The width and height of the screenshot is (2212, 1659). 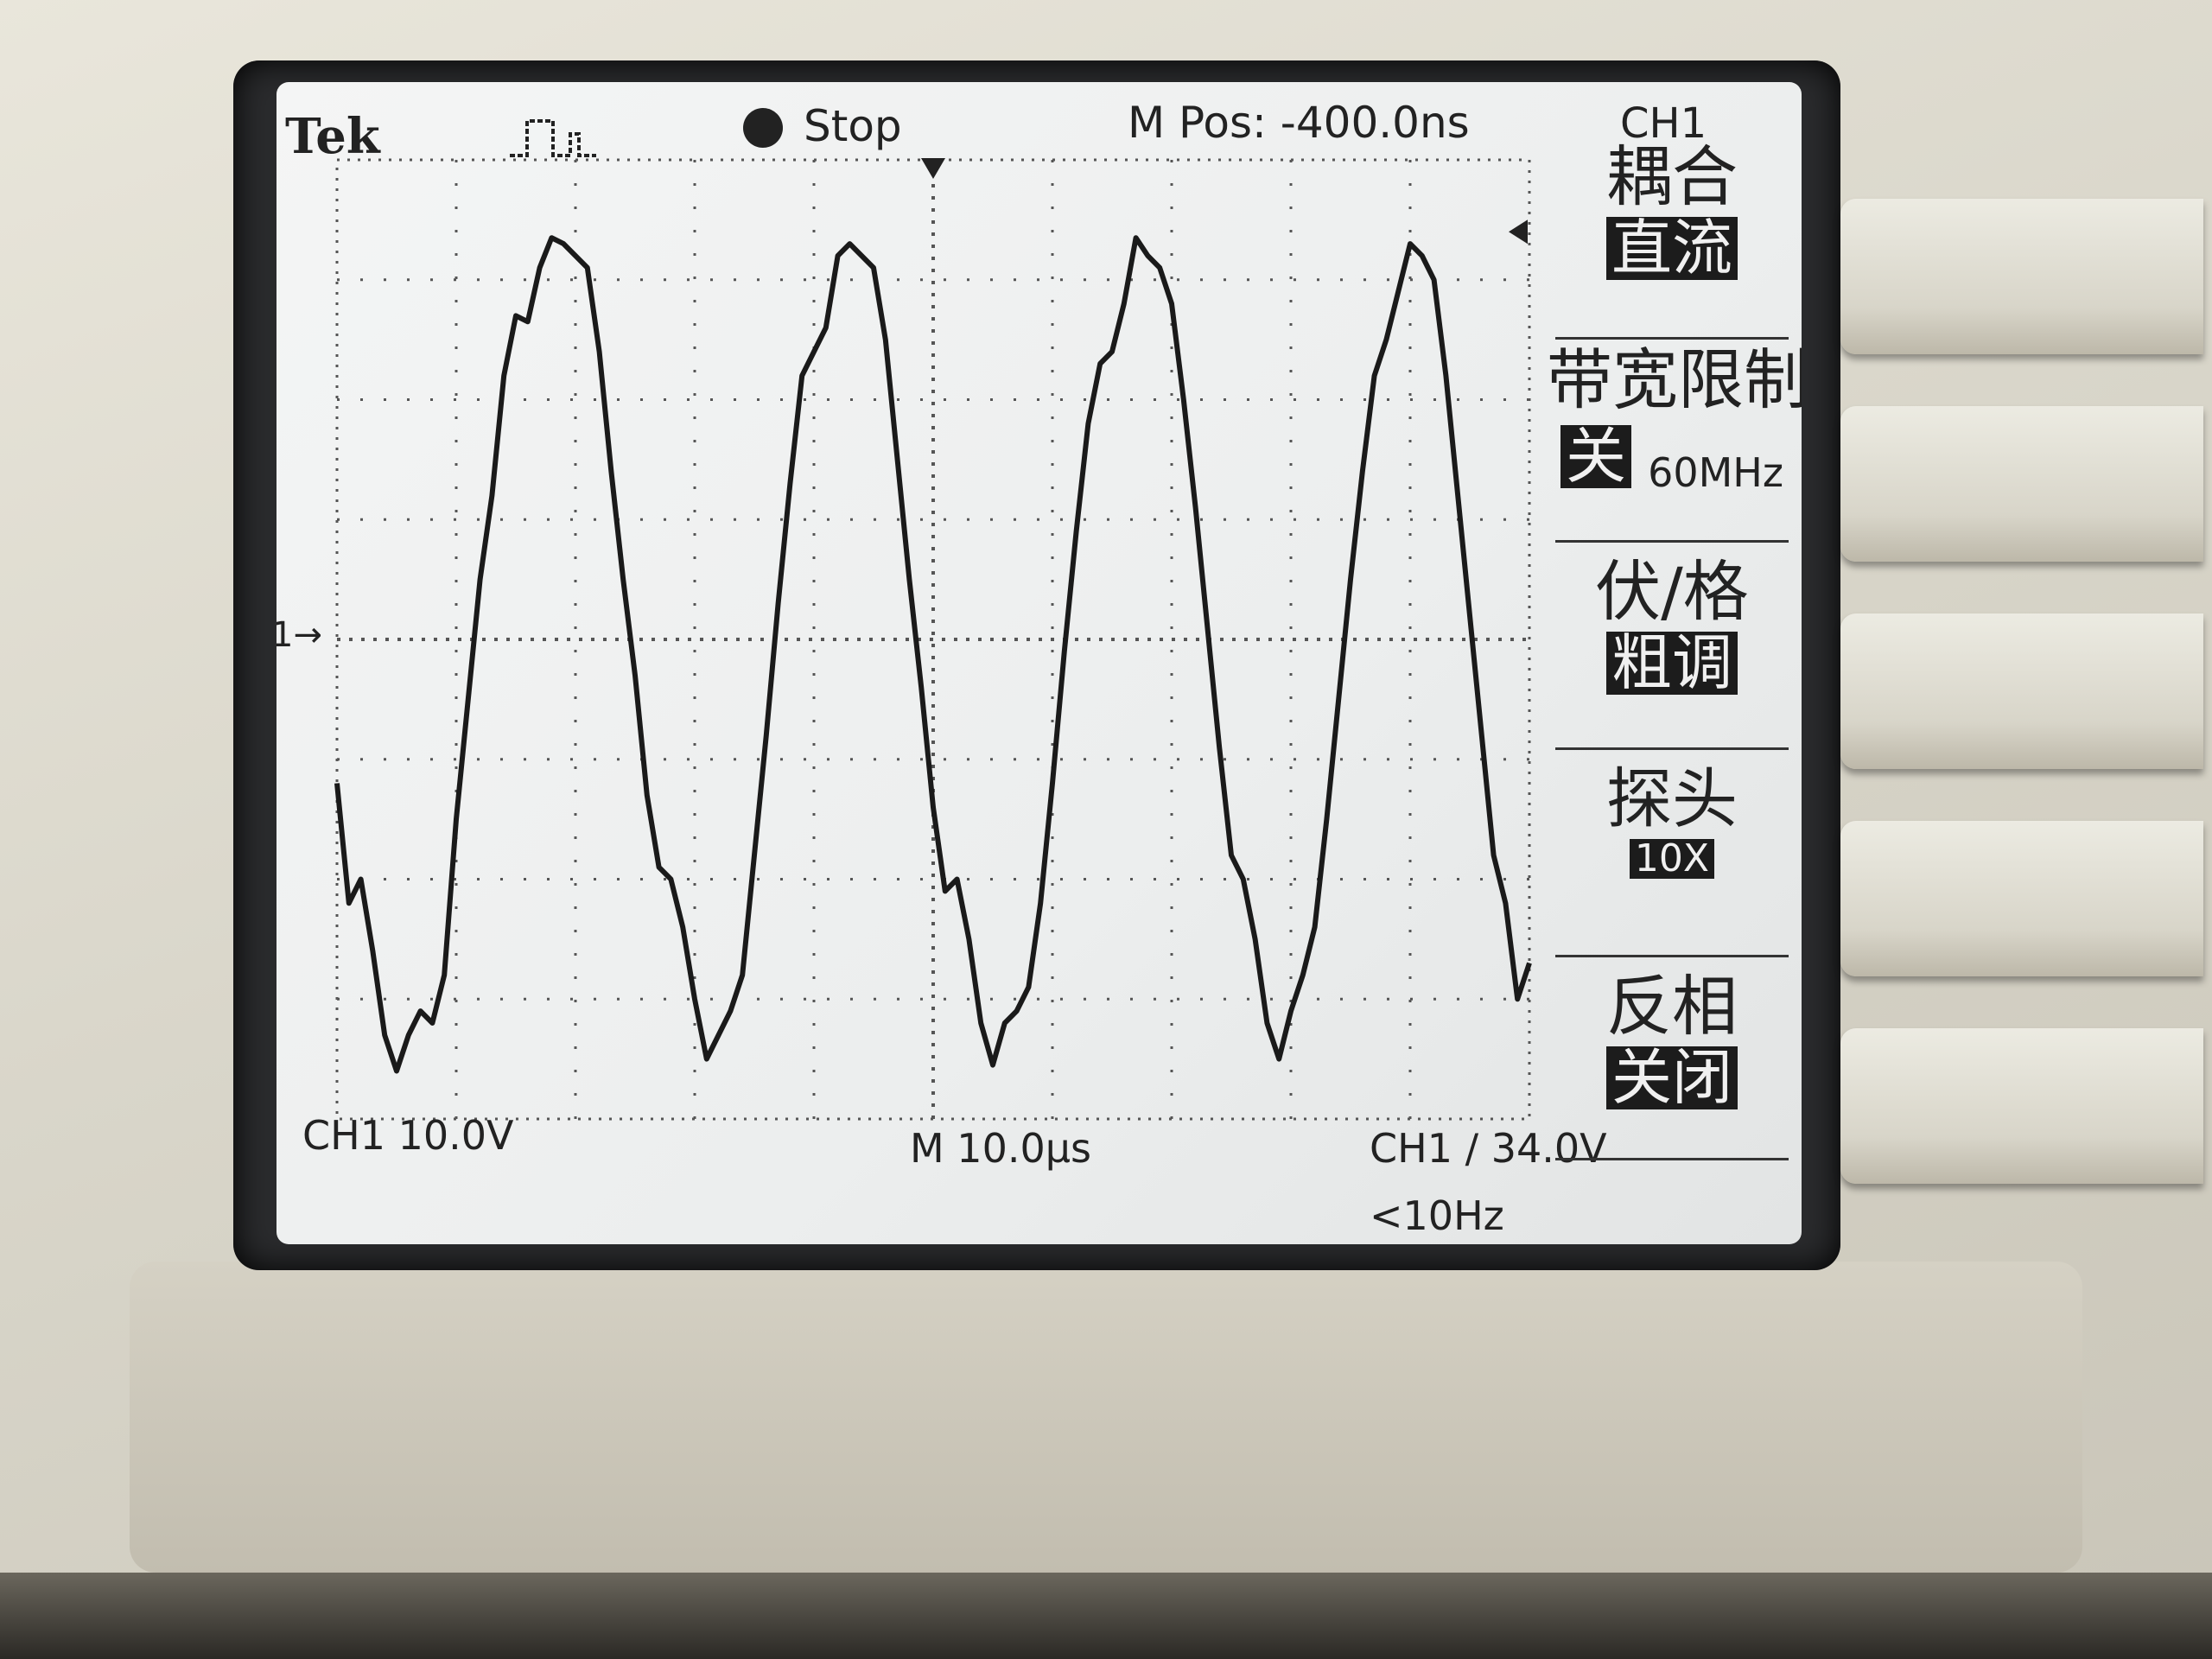 What do you see at coordinates (1106, 1616) in the screenshot?
I see `desk-shadow` at bounding box center [1106, 1616].